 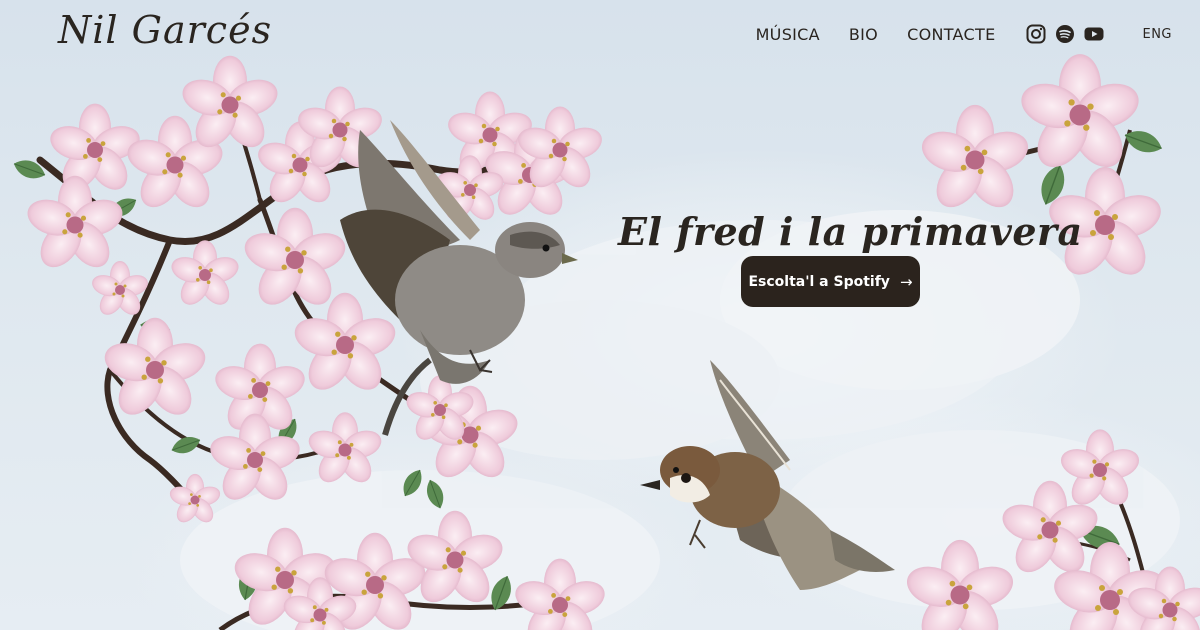 I want to click on hero-title: El fred i la primavera, so click(x=850, y=232).